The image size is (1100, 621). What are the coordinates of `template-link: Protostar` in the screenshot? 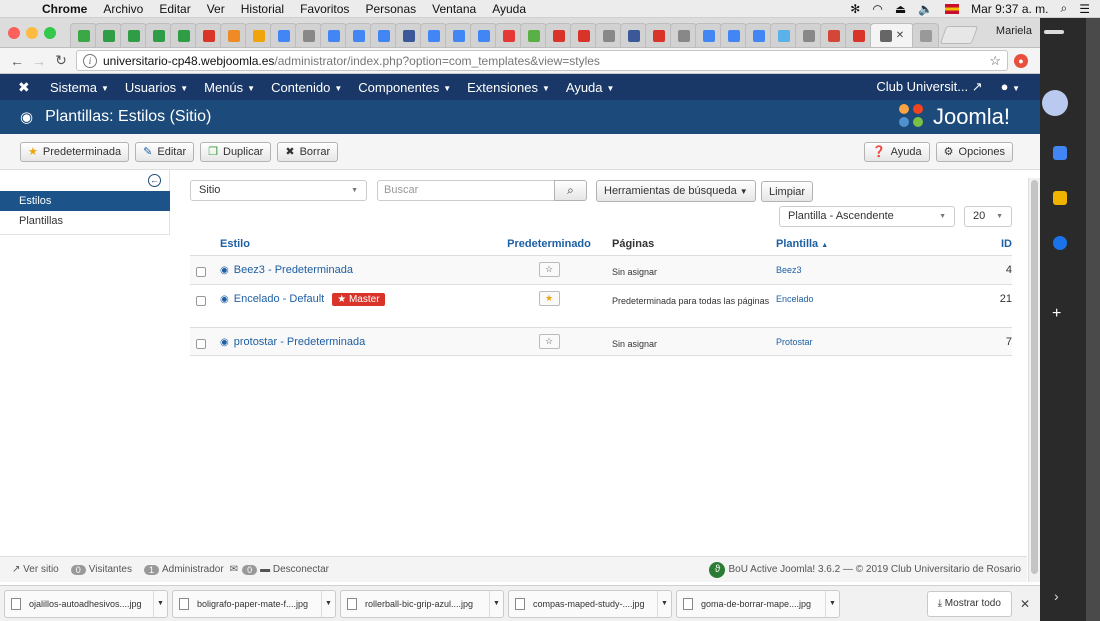 It's located at (879, 337).